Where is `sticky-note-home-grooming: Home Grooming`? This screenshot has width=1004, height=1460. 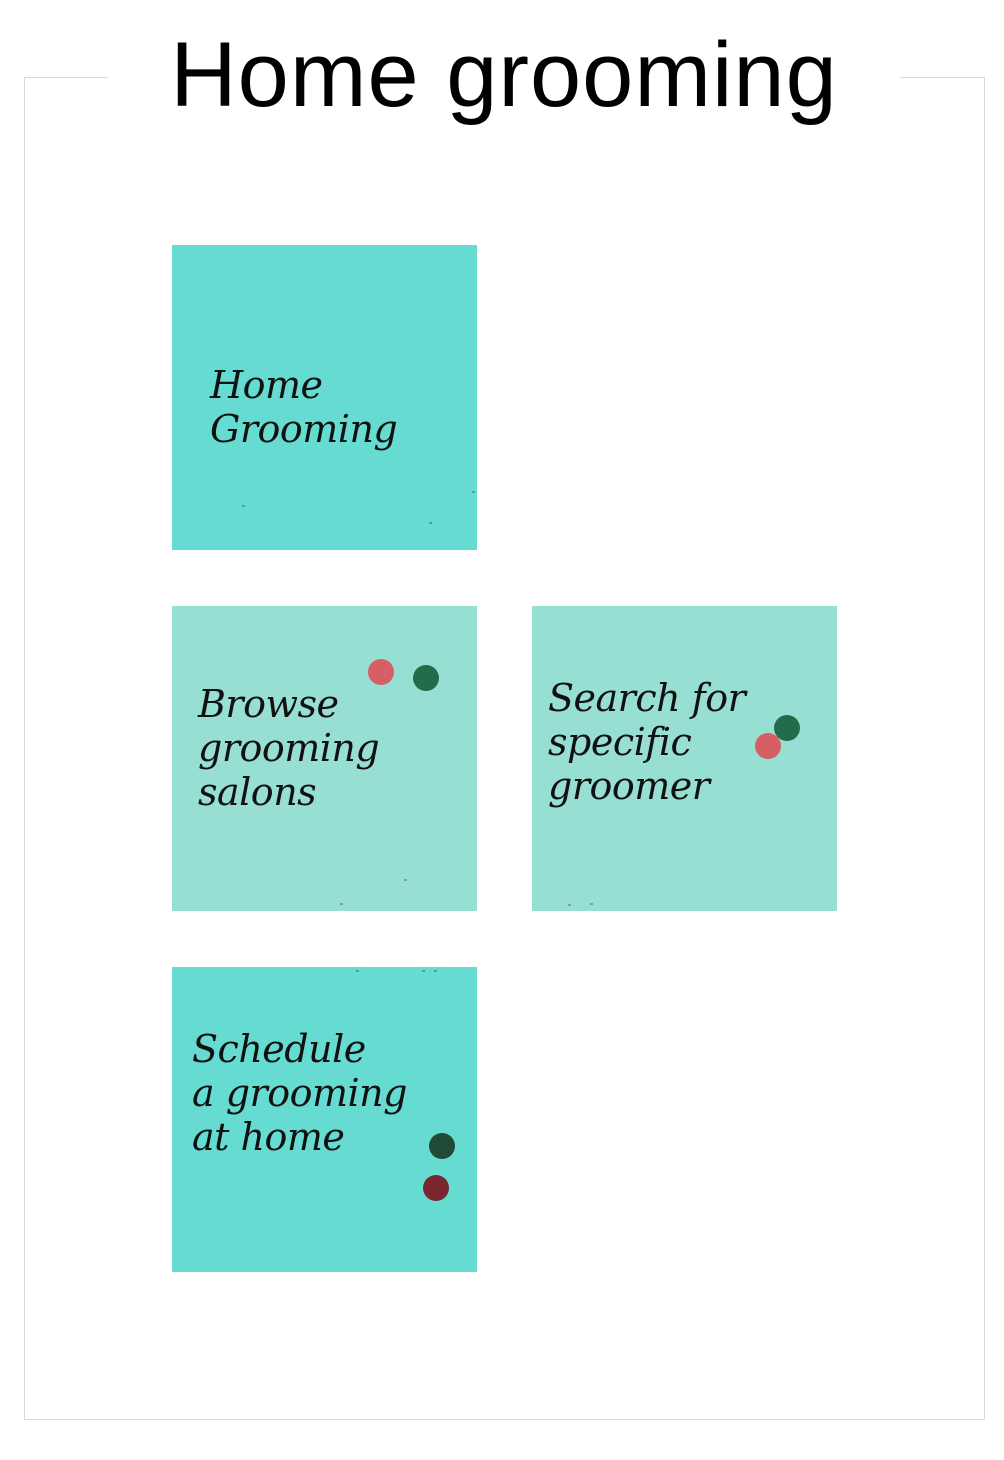 sticky-note-home-grooming: Home Grooming is located at coordinates (324, 397).